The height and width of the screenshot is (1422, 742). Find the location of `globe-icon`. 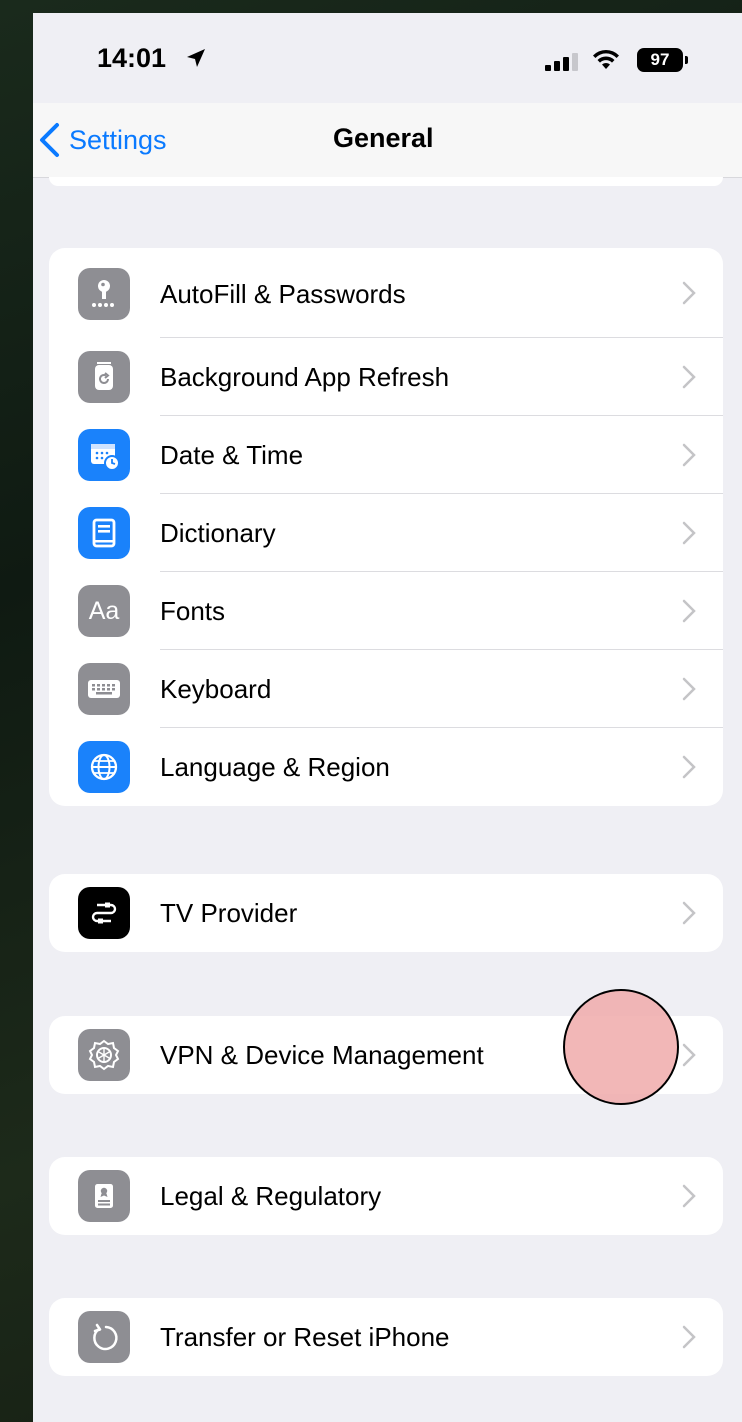

globe-icon is located at coordinates (104, 767).